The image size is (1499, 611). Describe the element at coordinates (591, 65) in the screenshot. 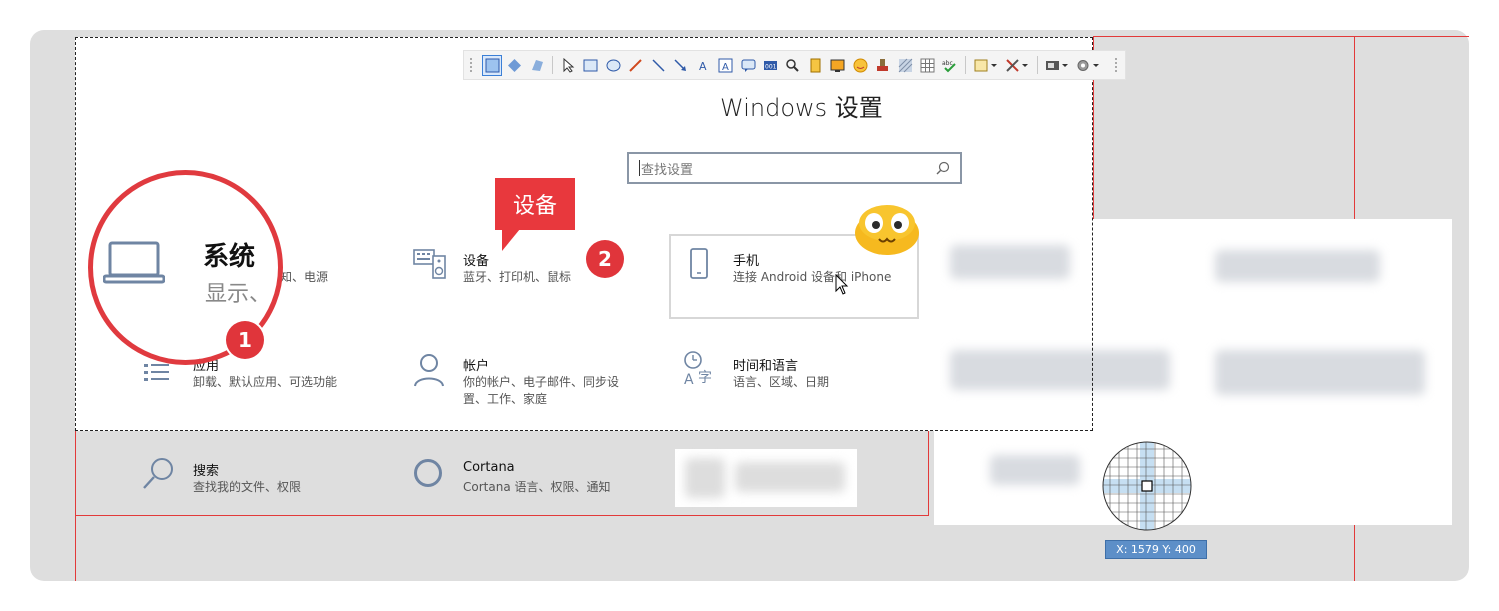

I see `rectangle-icon` at that location.